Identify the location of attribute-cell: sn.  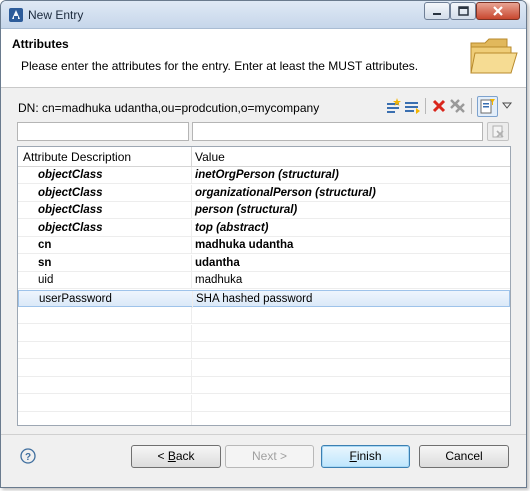
(45, 262).